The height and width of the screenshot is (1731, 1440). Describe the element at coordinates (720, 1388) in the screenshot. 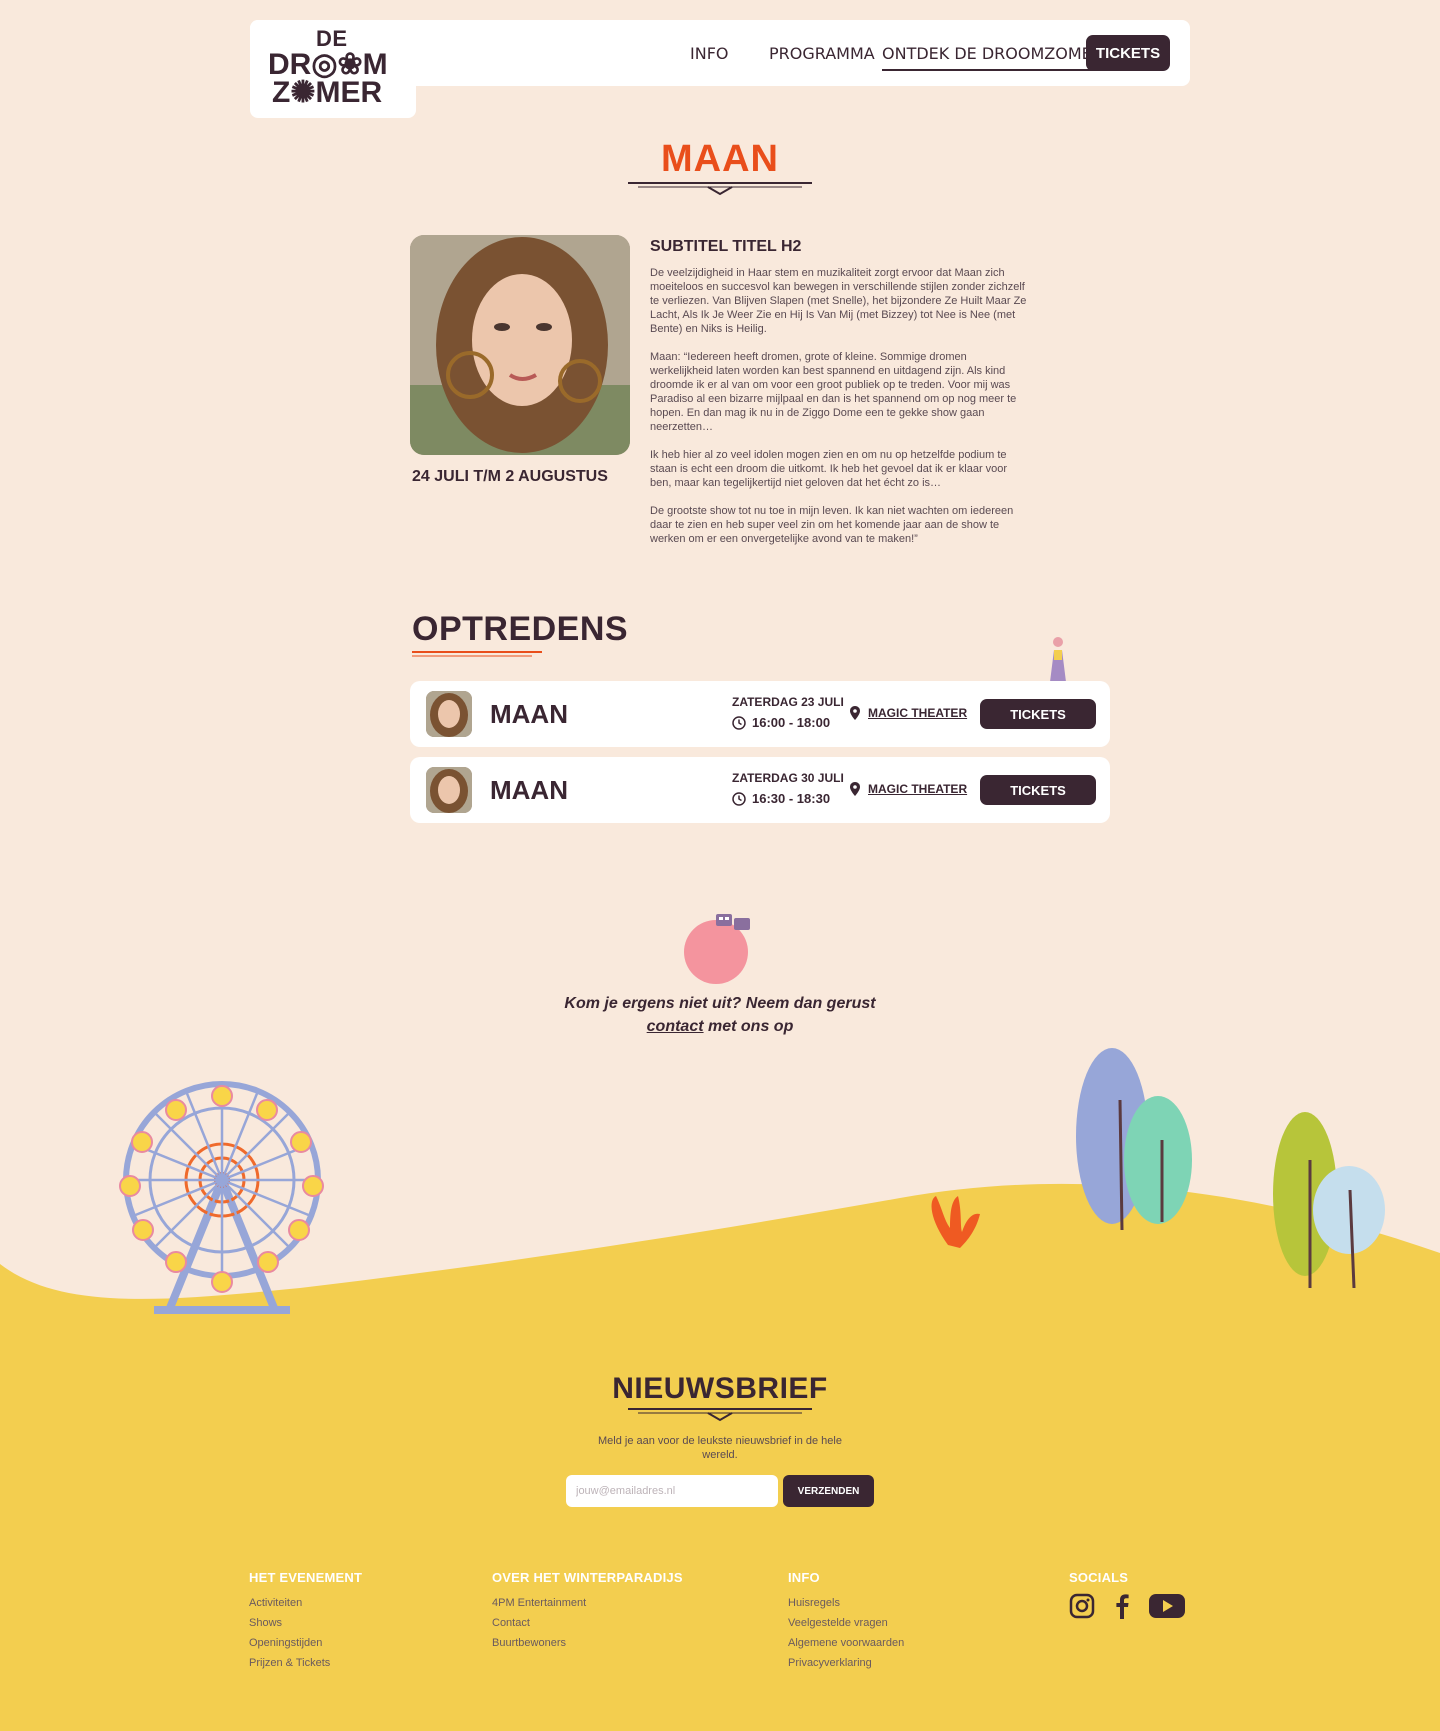

I see `newsletter-title: NIEUWSBRIEF` at that location.